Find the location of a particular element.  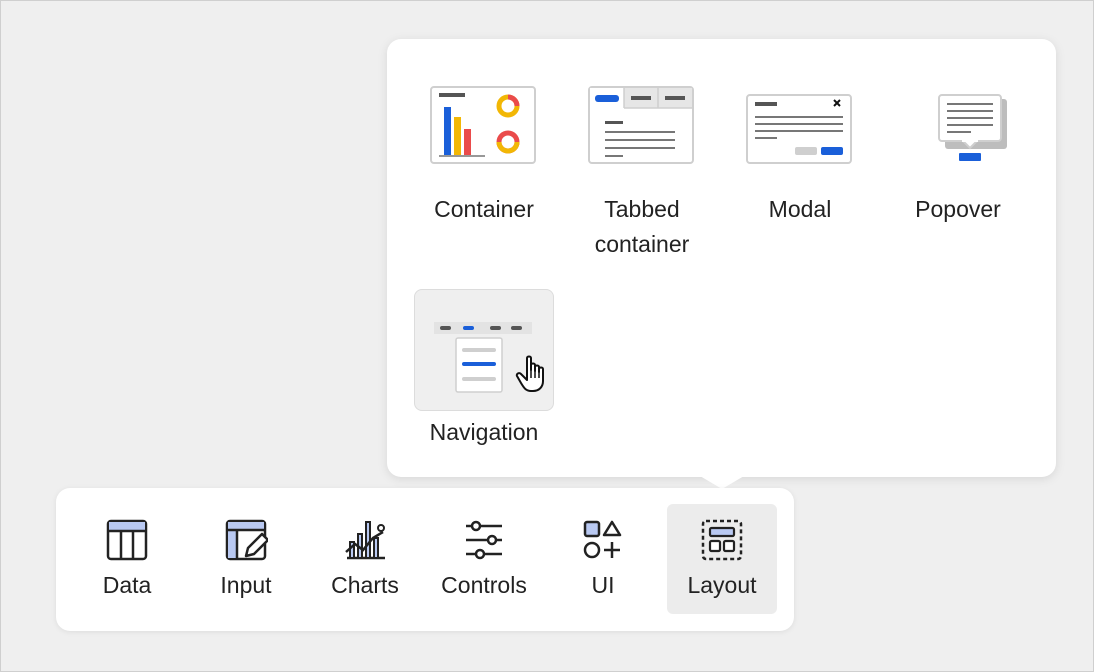

layout-item-popover: Popover is located at coordinates (958, 146).